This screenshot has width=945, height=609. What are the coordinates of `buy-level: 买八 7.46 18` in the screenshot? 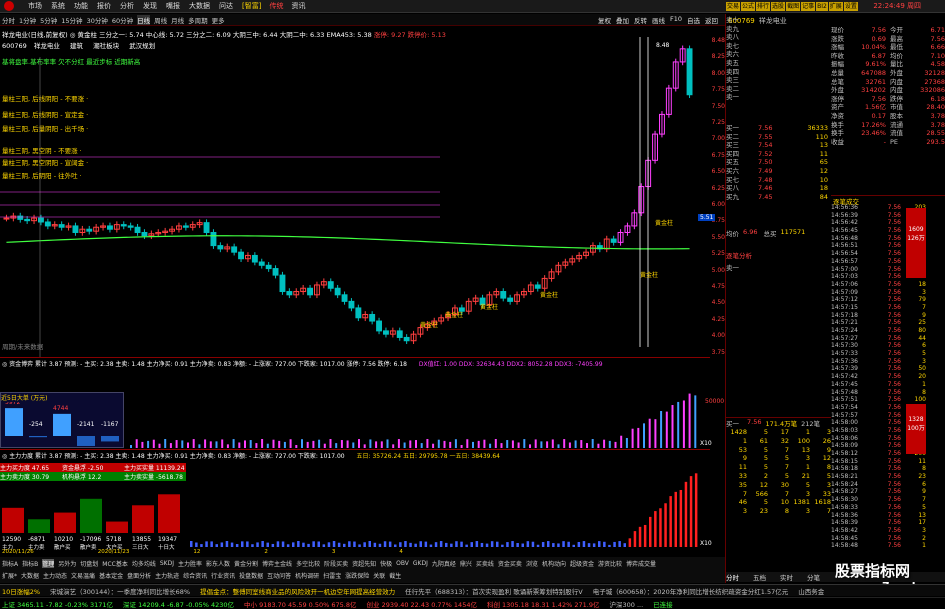 It's located at (778, 188).